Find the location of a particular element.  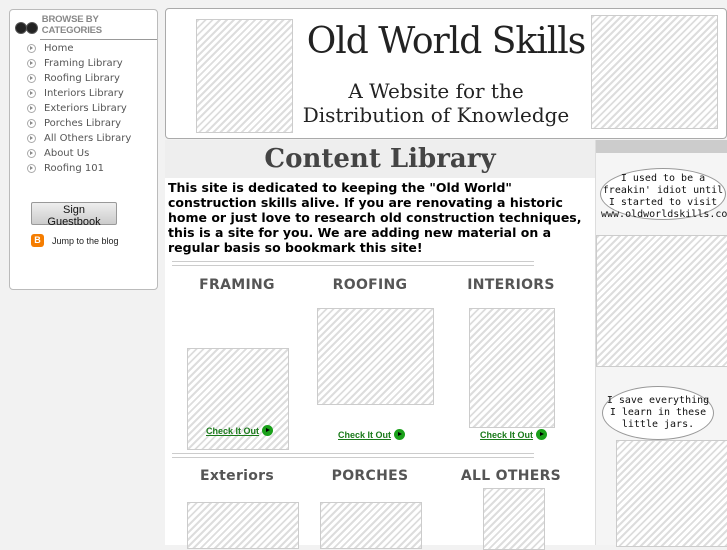

nav-label: Roofing 101 is located at coordinates (74, 168).